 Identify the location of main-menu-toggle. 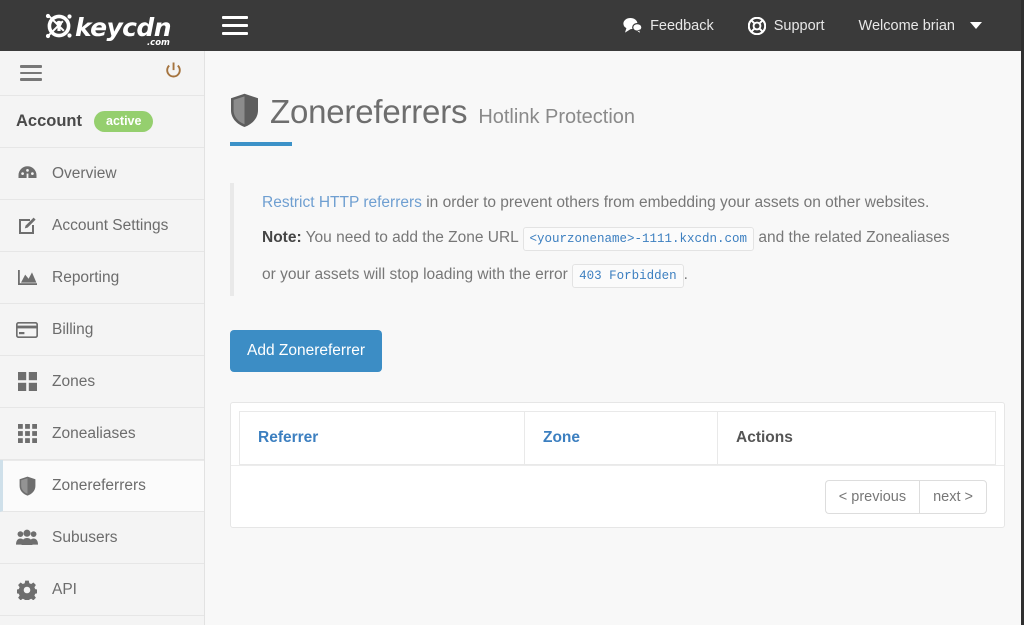
(236, 26).